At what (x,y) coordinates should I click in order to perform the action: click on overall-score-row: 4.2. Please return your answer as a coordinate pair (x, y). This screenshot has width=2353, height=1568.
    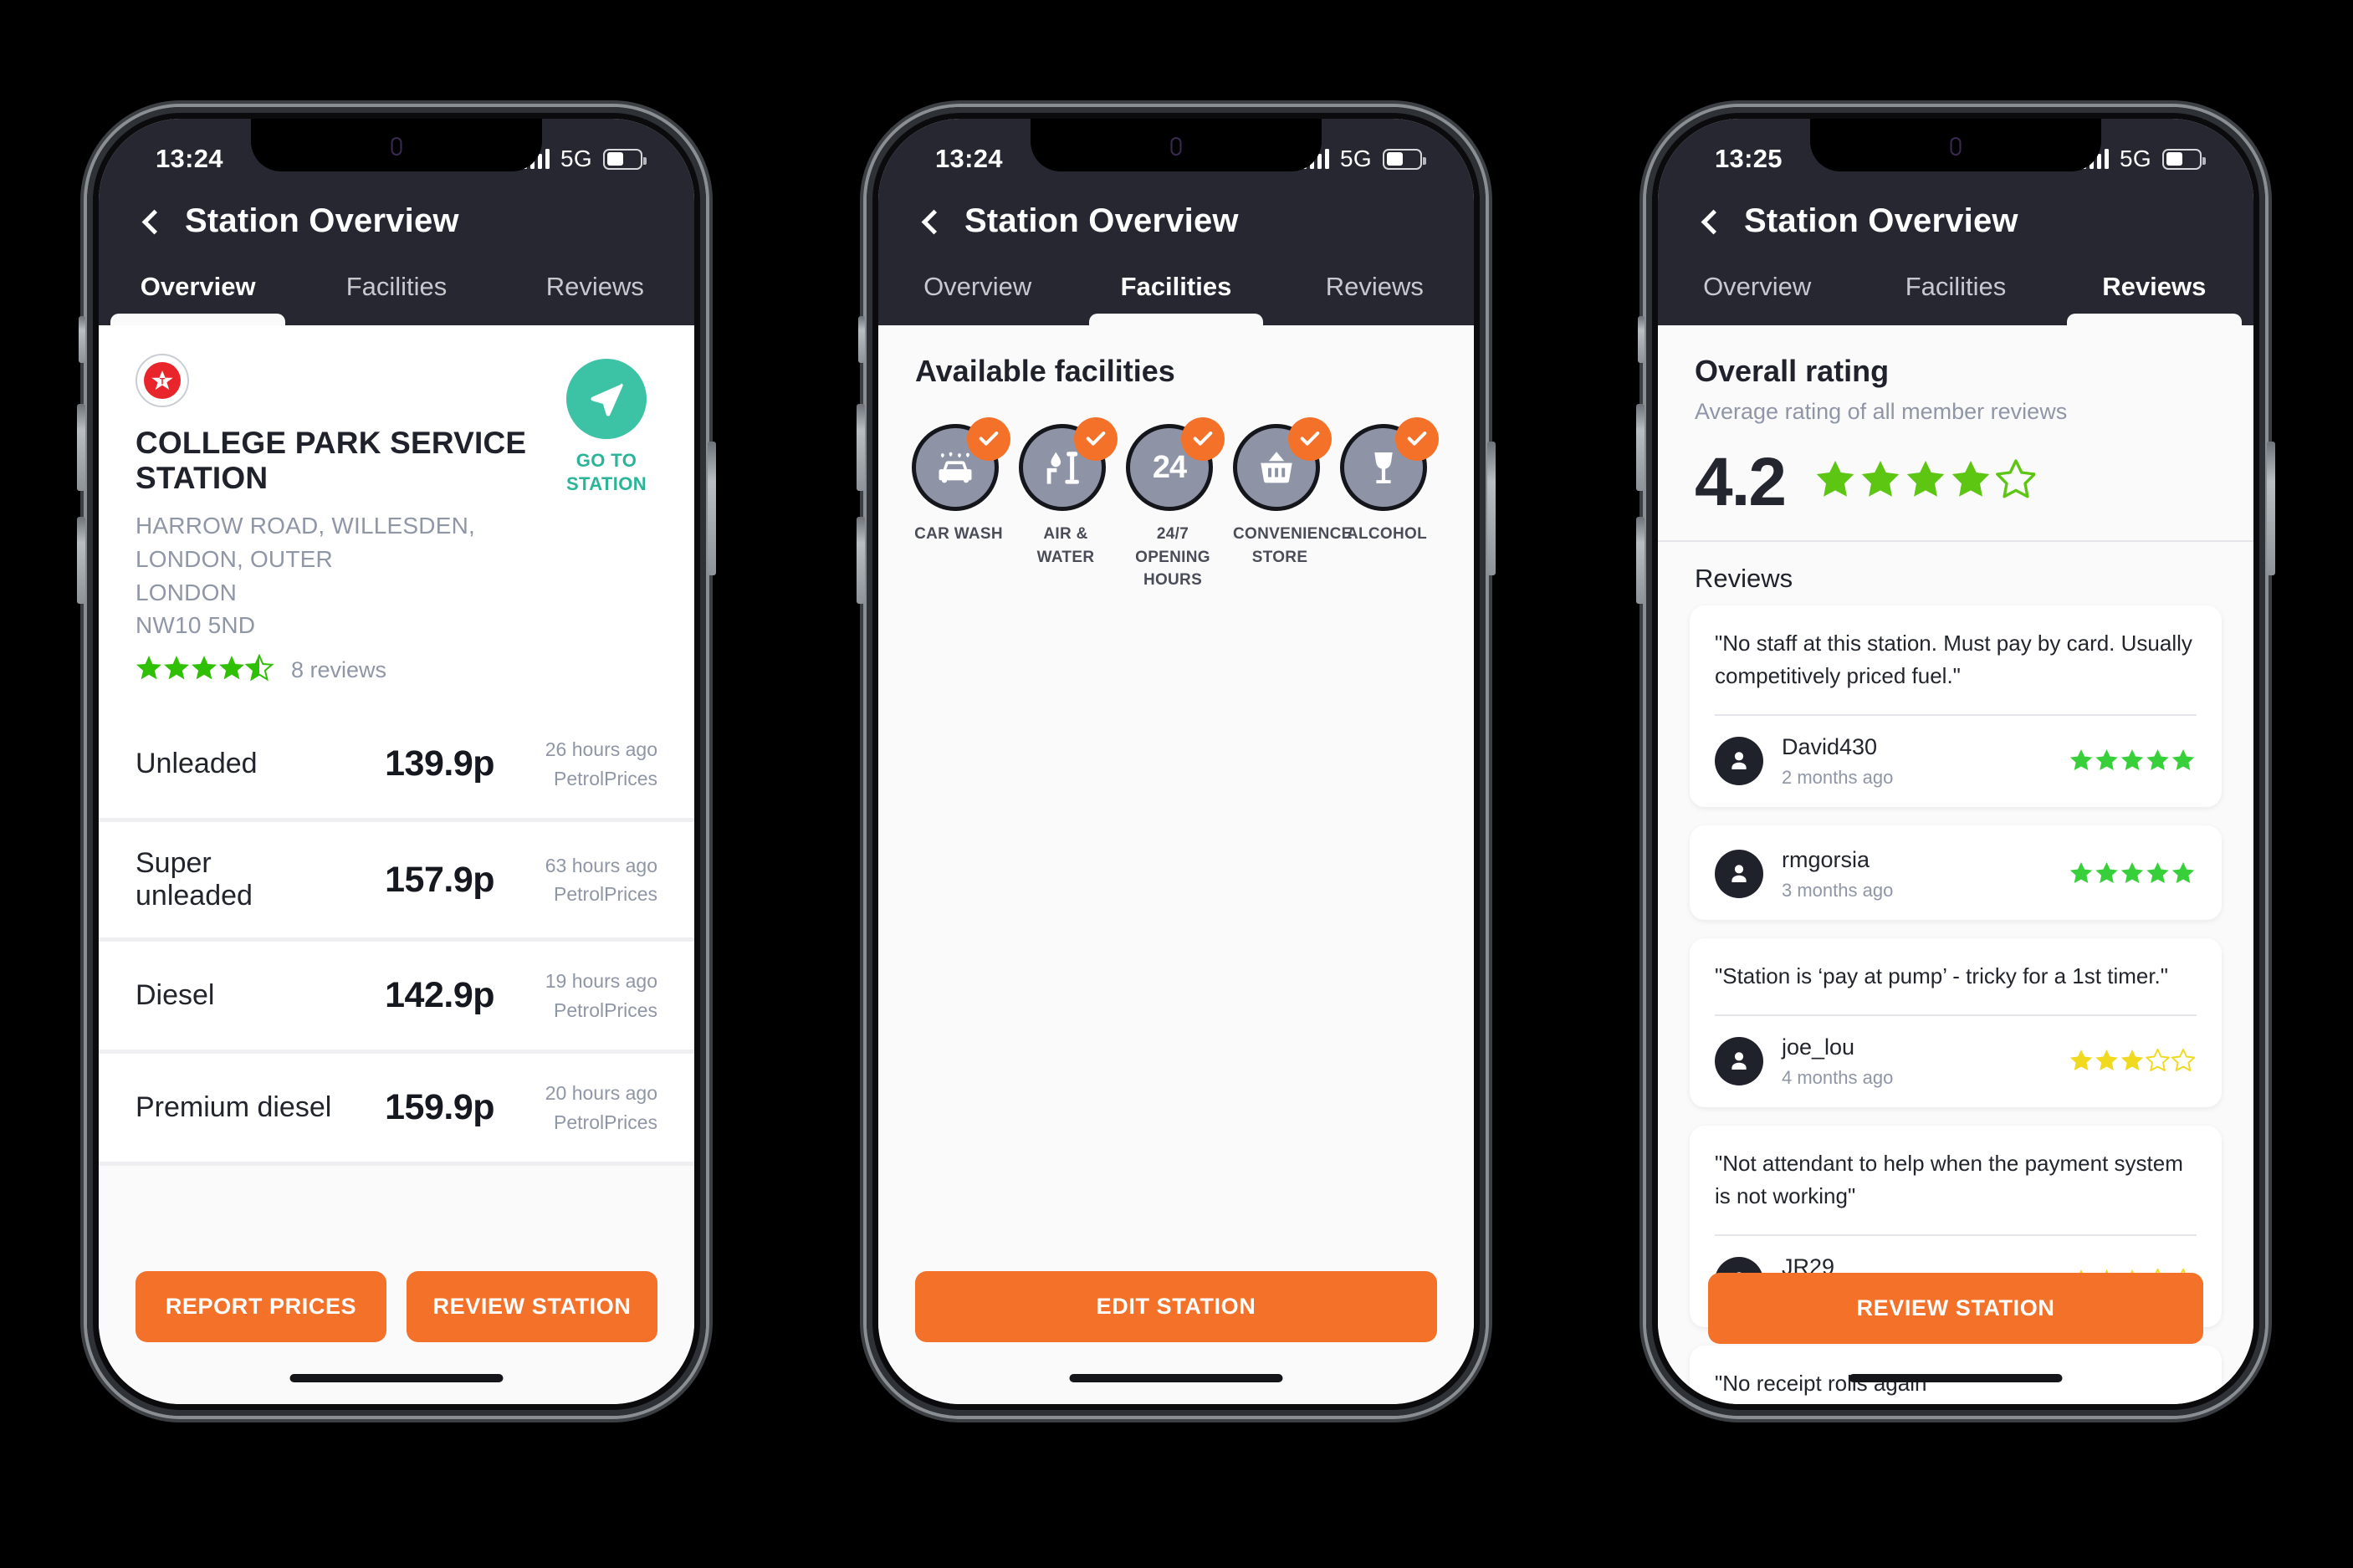
    Looking at the image, I should click on (1956, 482).